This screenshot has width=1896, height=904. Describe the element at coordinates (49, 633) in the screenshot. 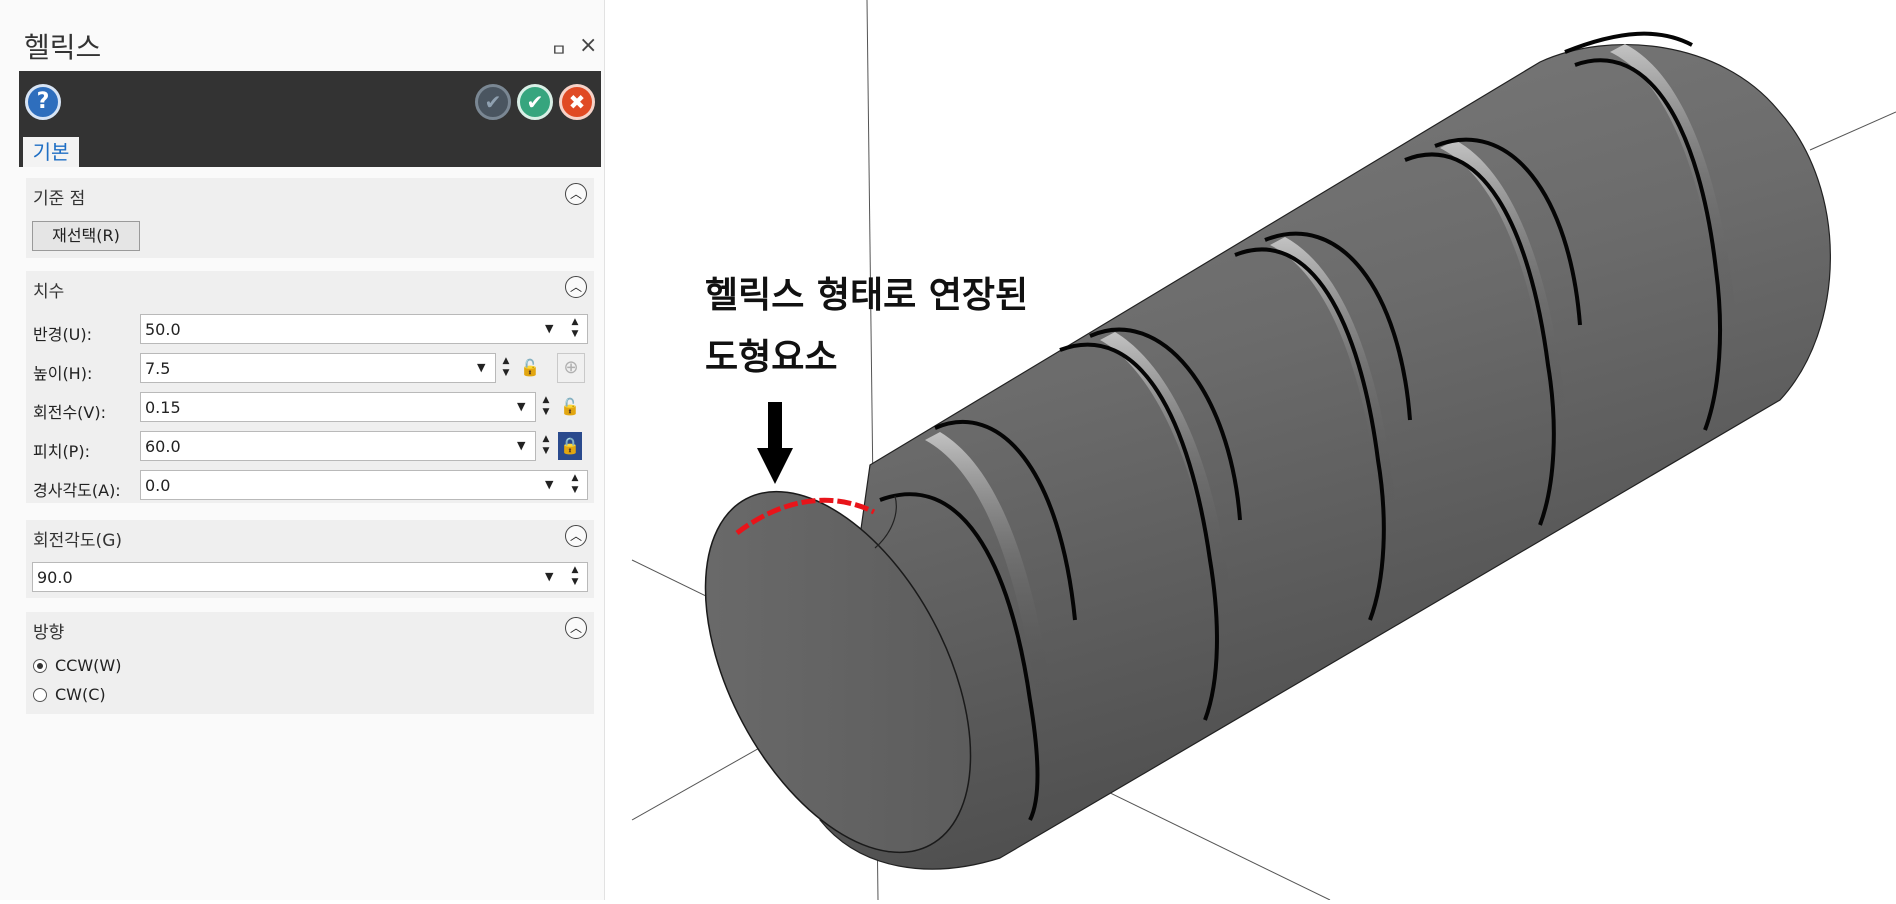

I see `section-title: 방향` at that location.